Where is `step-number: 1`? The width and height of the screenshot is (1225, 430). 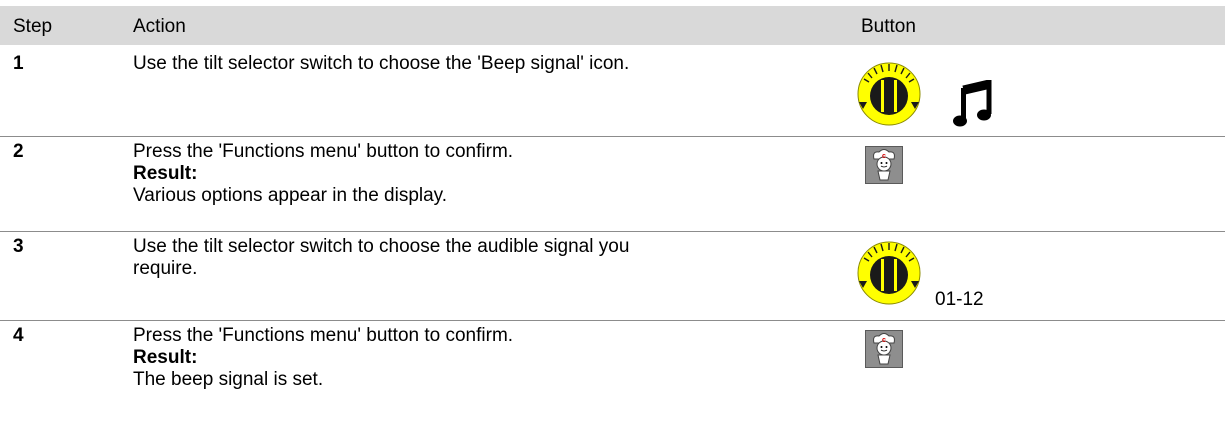
step-number: 1 is located at coordinates (18, 63).